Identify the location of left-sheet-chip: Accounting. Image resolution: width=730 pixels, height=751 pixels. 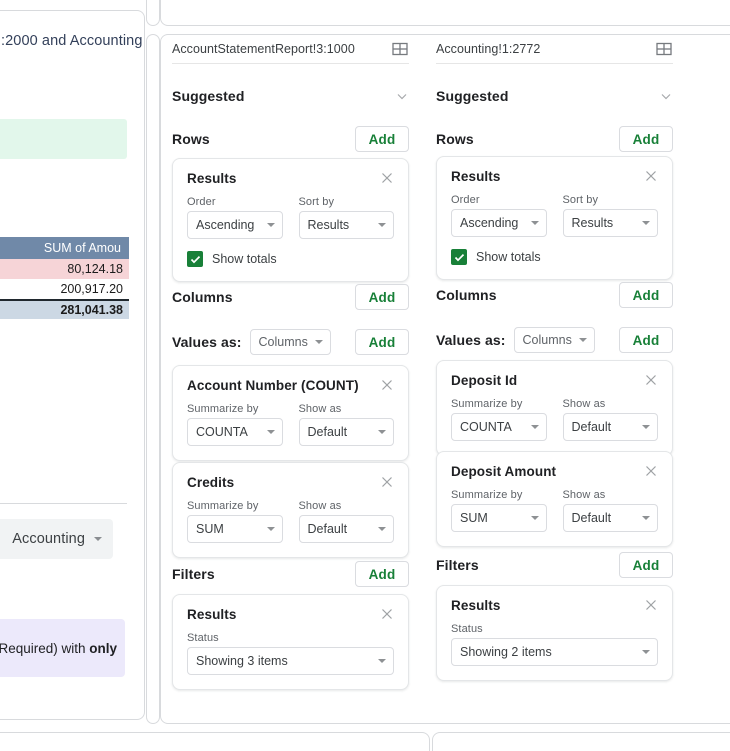
(56, 539).